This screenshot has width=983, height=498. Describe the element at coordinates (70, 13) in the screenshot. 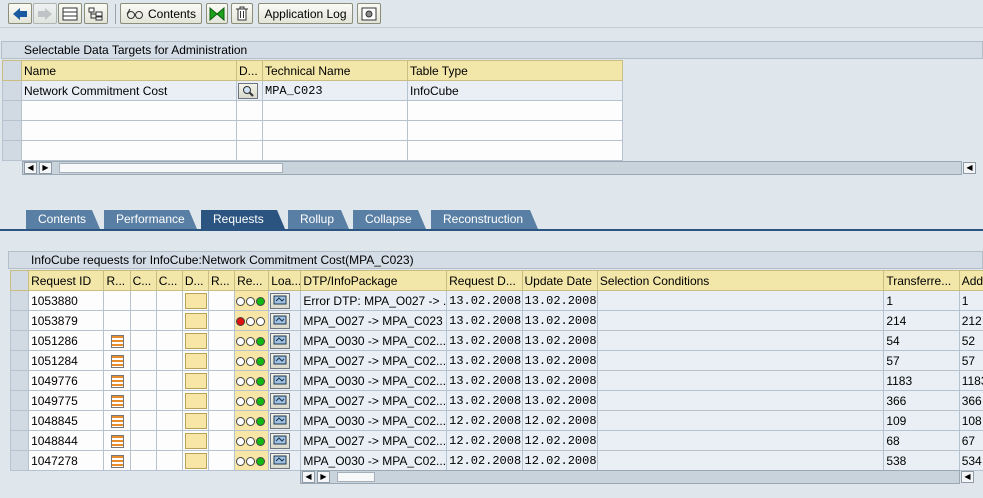

I see `list-view-button` at that location.